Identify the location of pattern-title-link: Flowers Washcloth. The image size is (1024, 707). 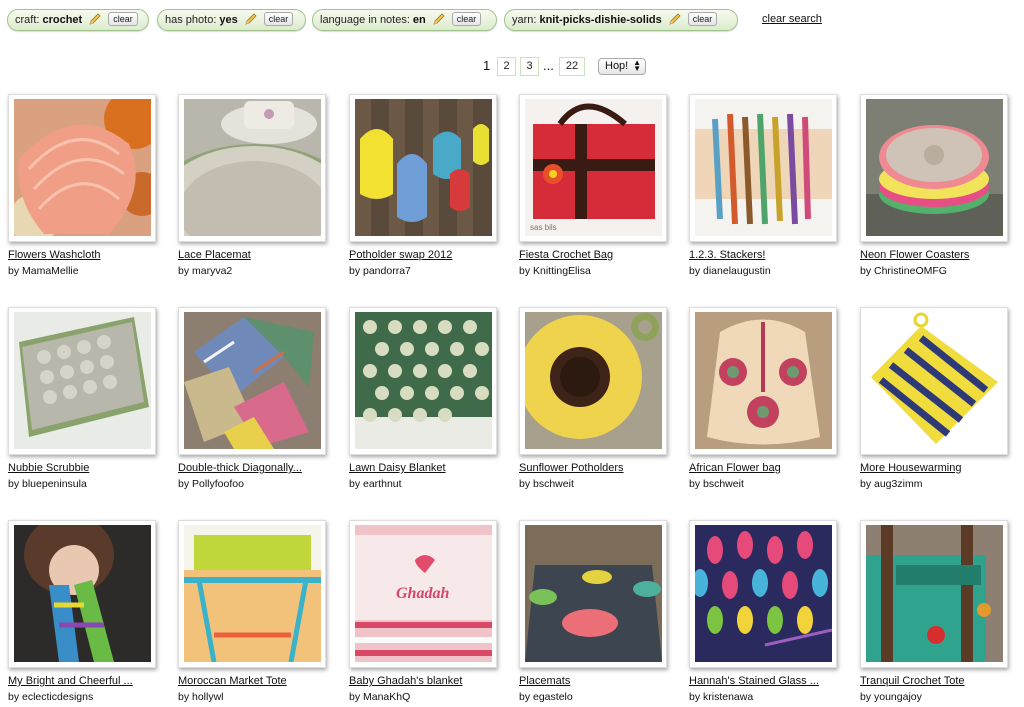
(54, 255).